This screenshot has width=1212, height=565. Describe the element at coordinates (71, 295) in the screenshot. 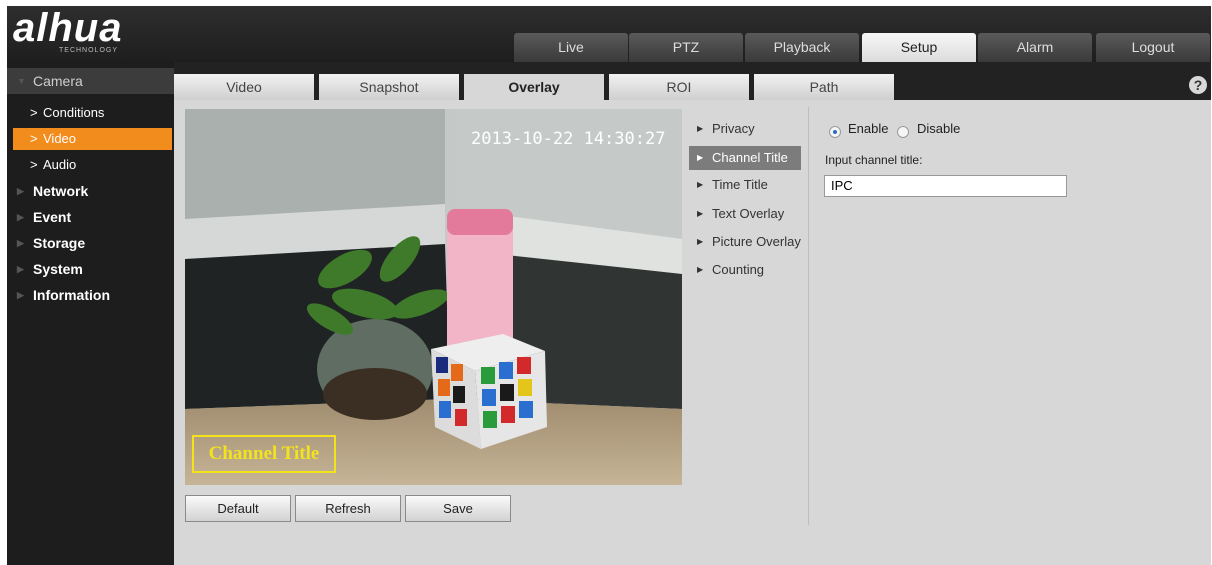

I see `sidebar-category-label: Information` at that location.